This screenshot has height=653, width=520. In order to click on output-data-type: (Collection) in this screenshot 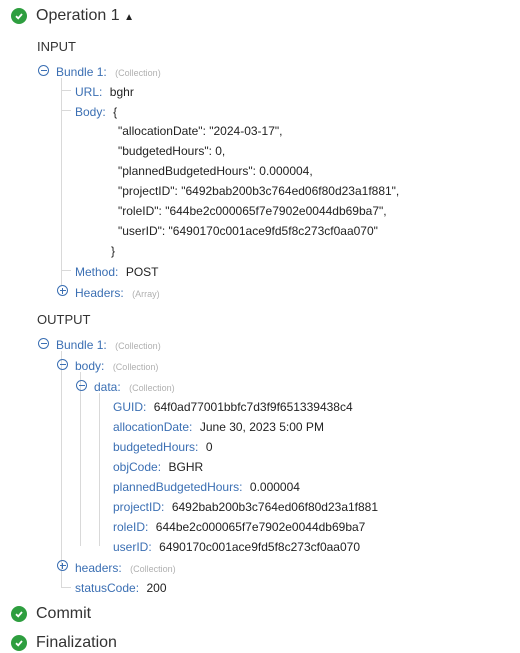, I will do `click(152, 388)`.